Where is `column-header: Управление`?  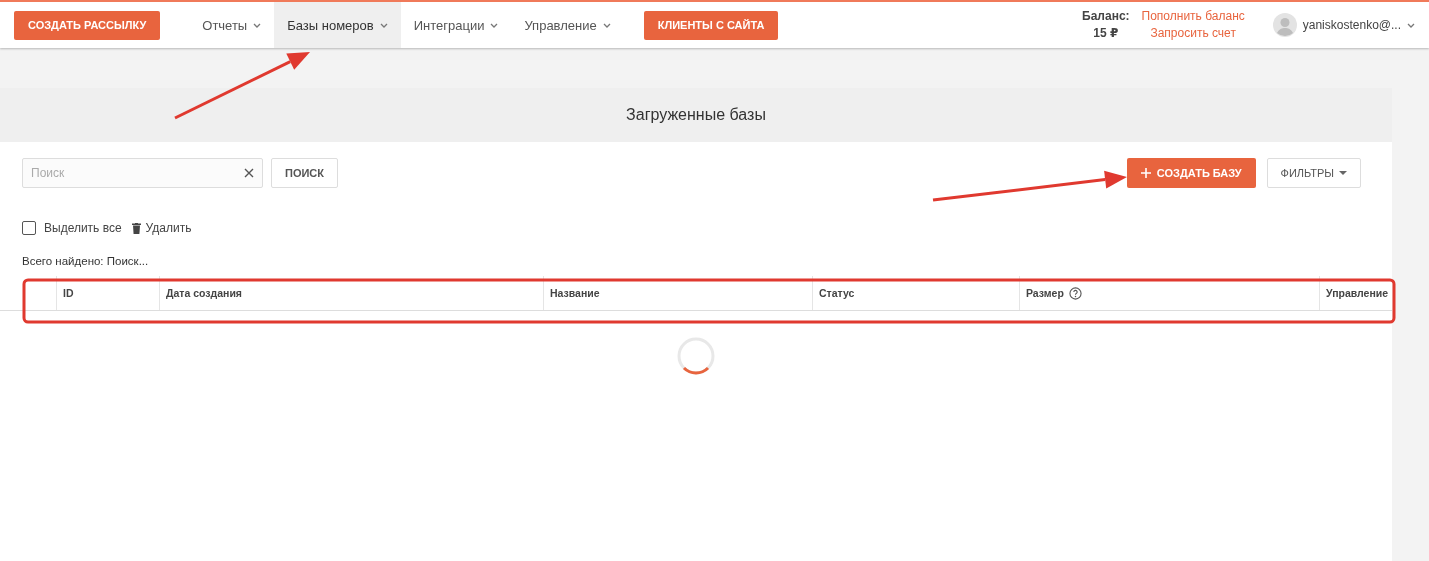 column-header: Управление is located at coordinates (1357, 293).